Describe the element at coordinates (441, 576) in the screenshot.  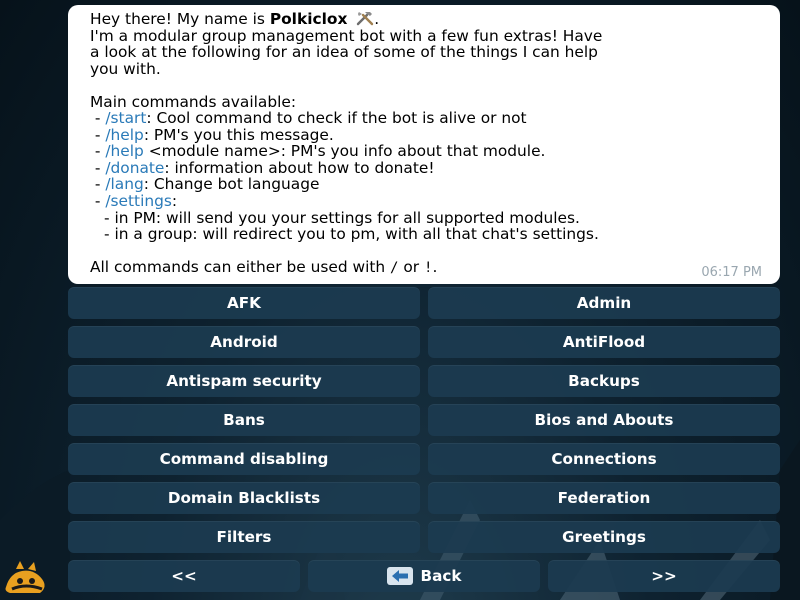
I see `back-button-label: Back` at that location.